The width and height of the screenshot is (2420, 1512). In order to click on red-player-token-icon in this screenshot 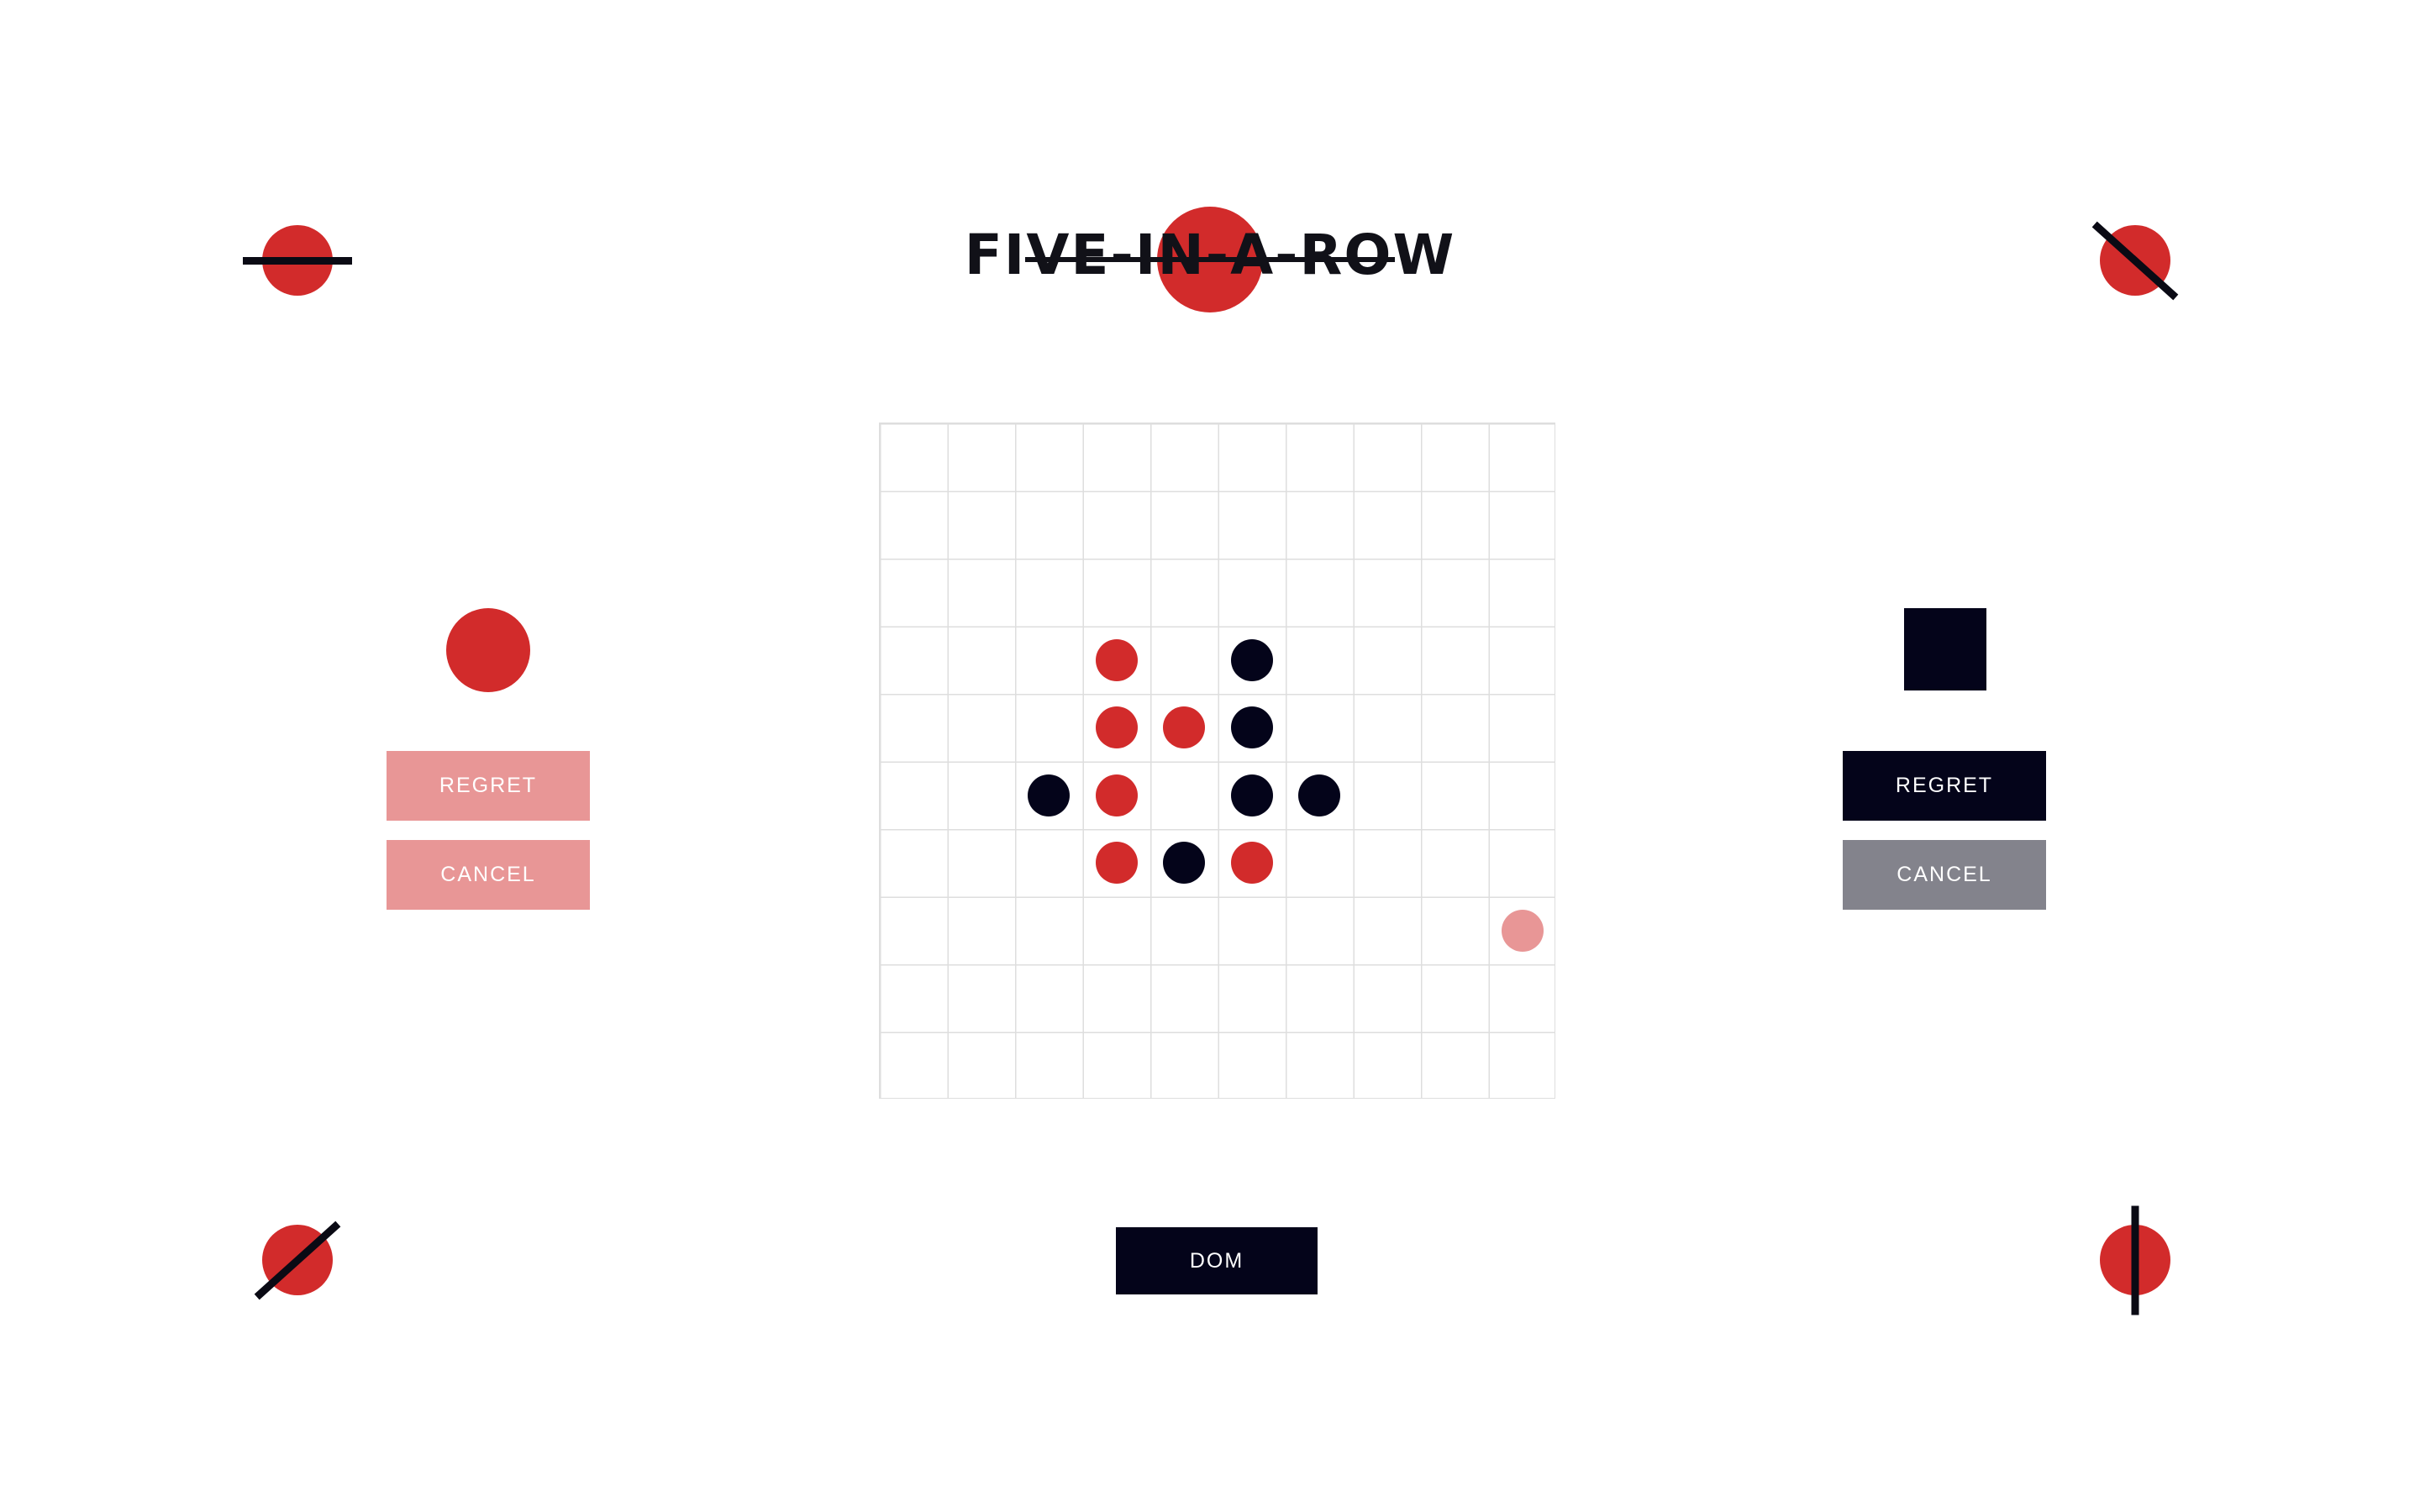, I will do `click(488, 650)`.